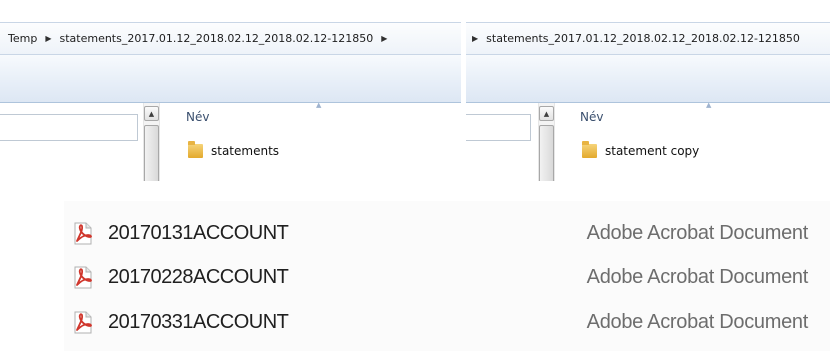 The image size is (830, 351). What do you see at coordinates (447, 233) in the screenshot?
I see `table-row: 20170131ACCOUNT Adobe Acrobat Document` at bounding box center [447, 233].